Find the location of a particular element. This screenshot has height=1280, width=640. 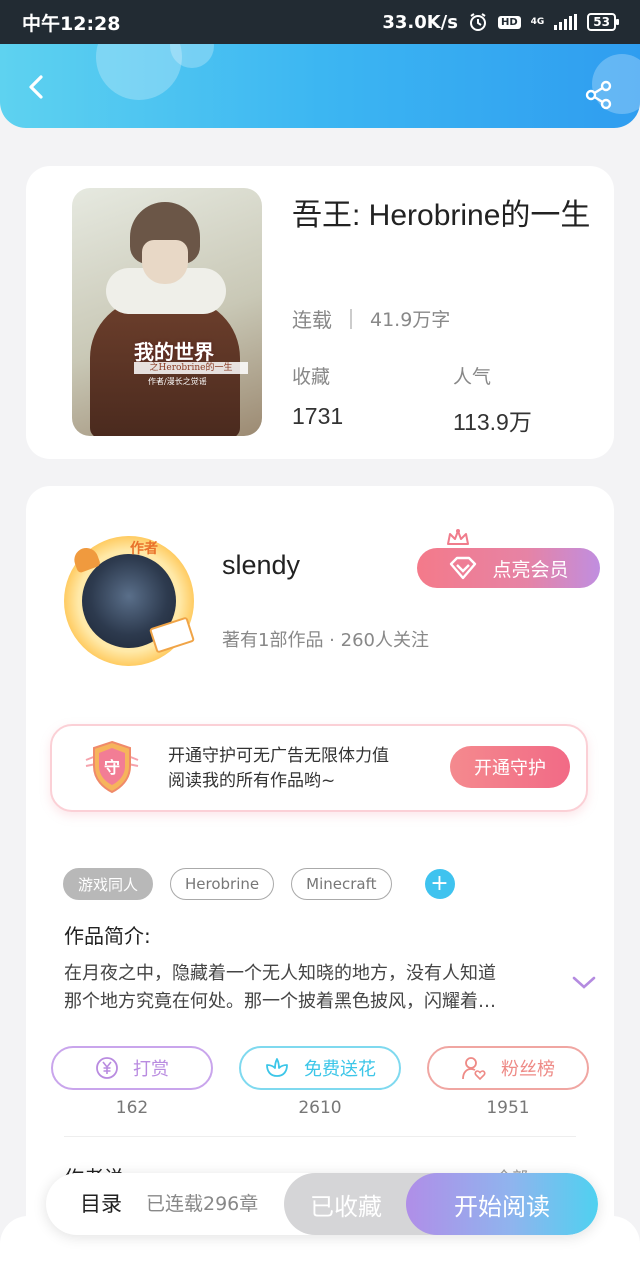

popularity-stat: 人气 113.9万 is located at coordinates (492, 399).